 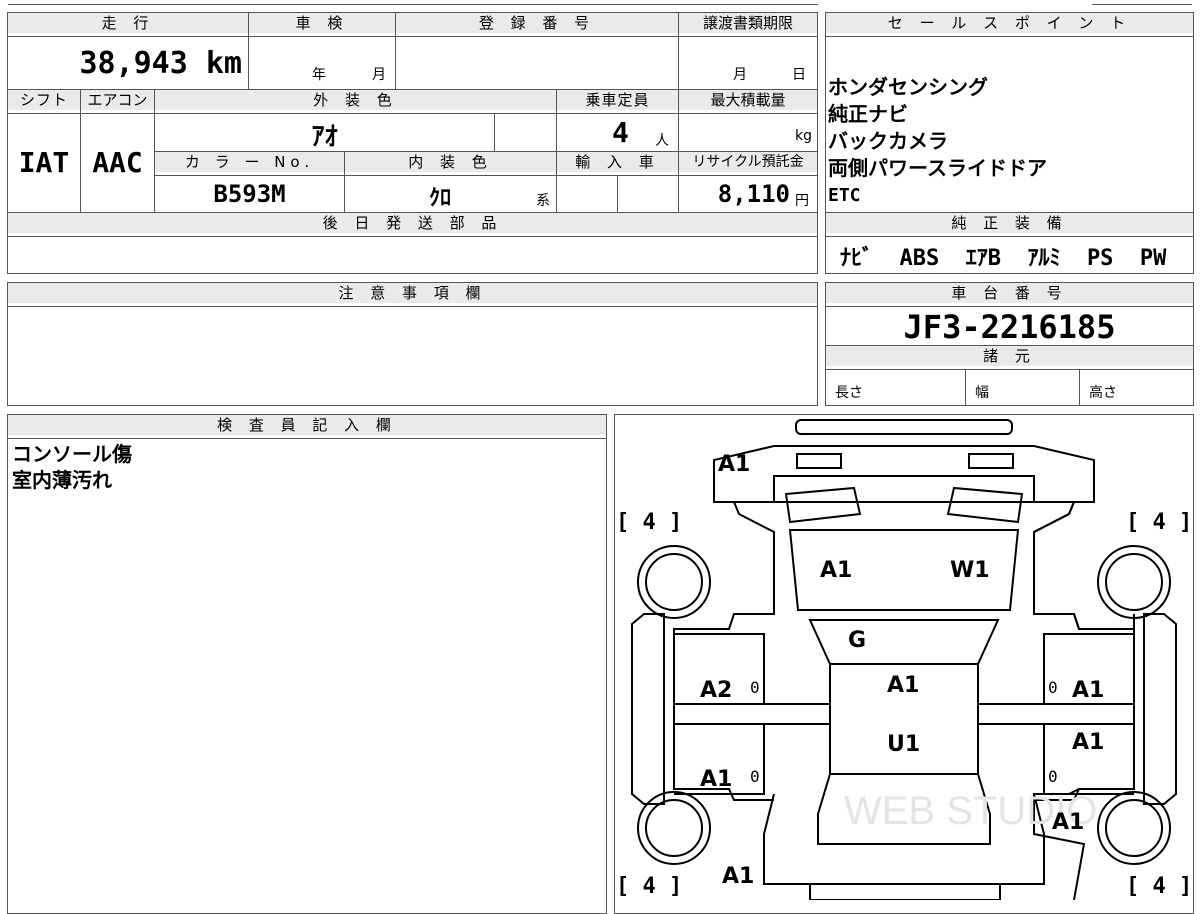 I want to click on sales-point-item: ホンダセンシング, so click(x=908, y=87).